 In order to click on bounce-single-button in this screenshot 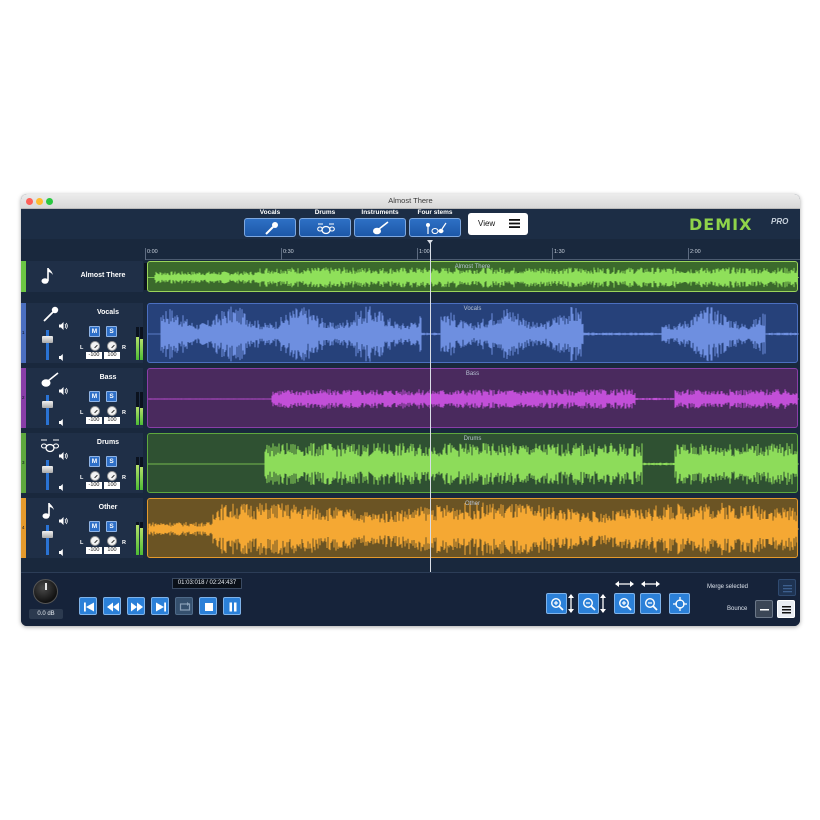, I will do `click(764, 609)`.